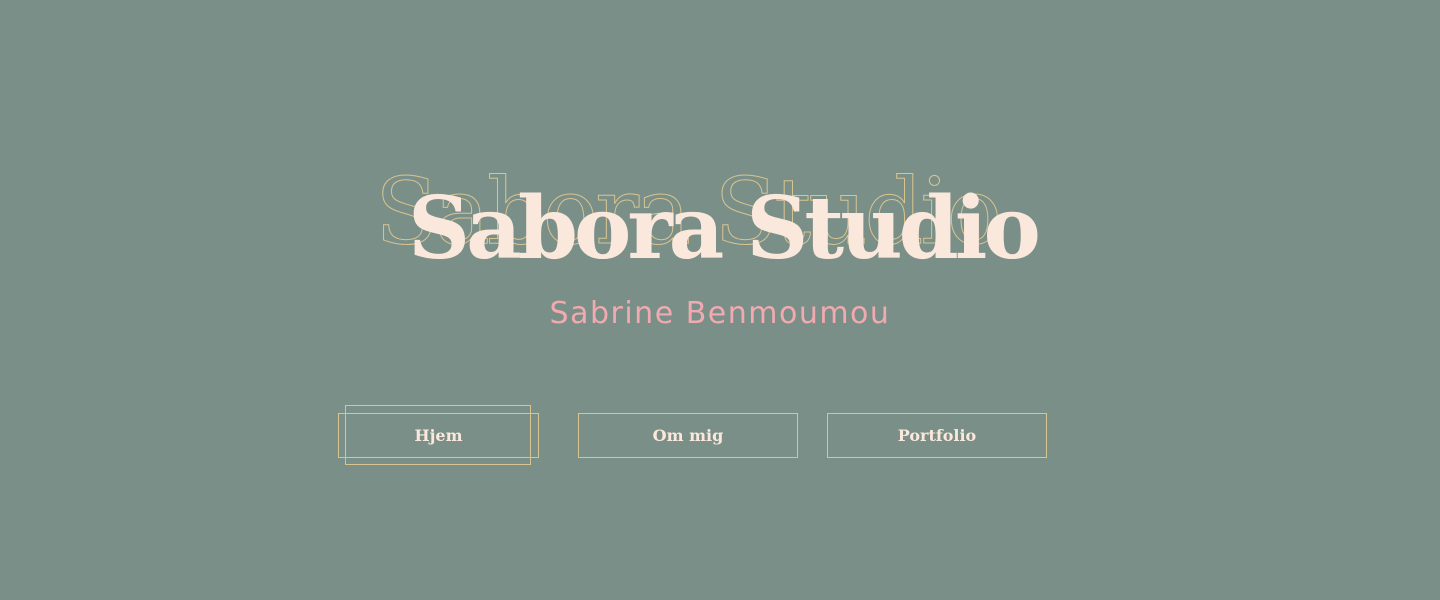  What do you see at coordinates (688, 435) in the screenshot?
I see `nav-button-about: Om mig` at bounding box center [688, 435].